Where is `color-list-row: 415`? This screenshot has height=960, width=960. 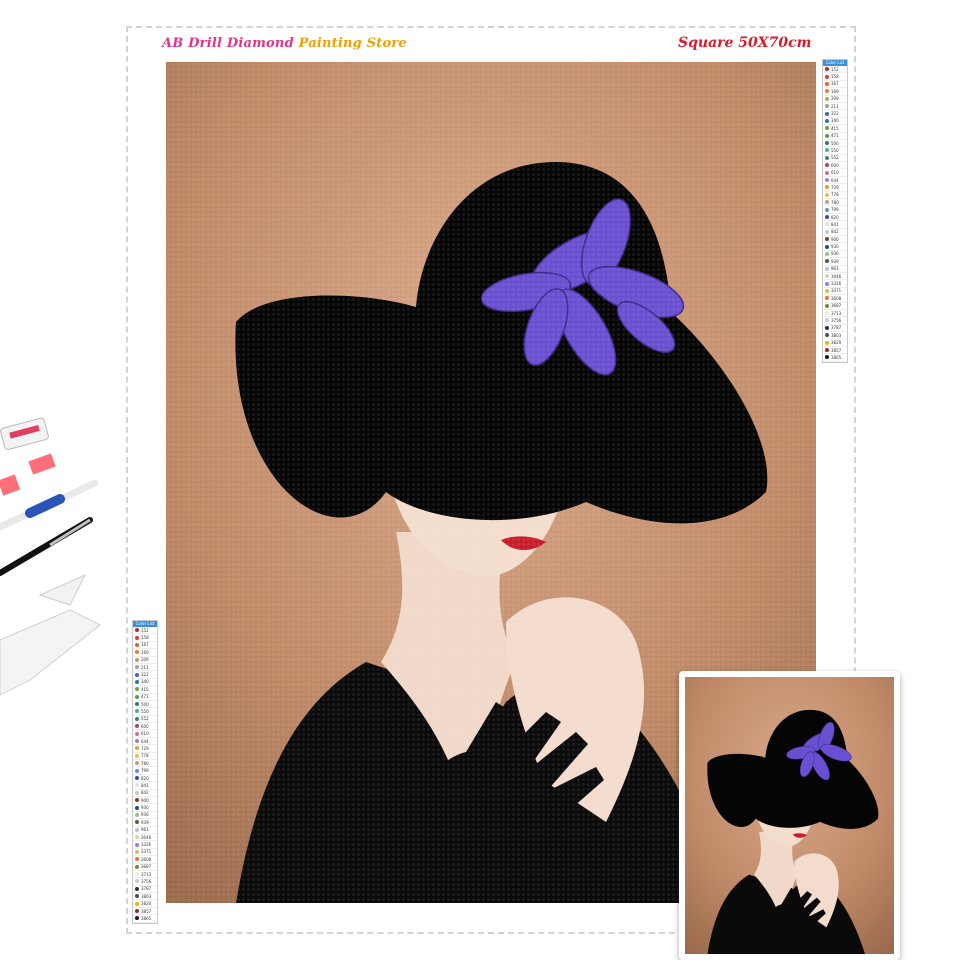
color-list-row: 415 is located at coordinates (835, 129).